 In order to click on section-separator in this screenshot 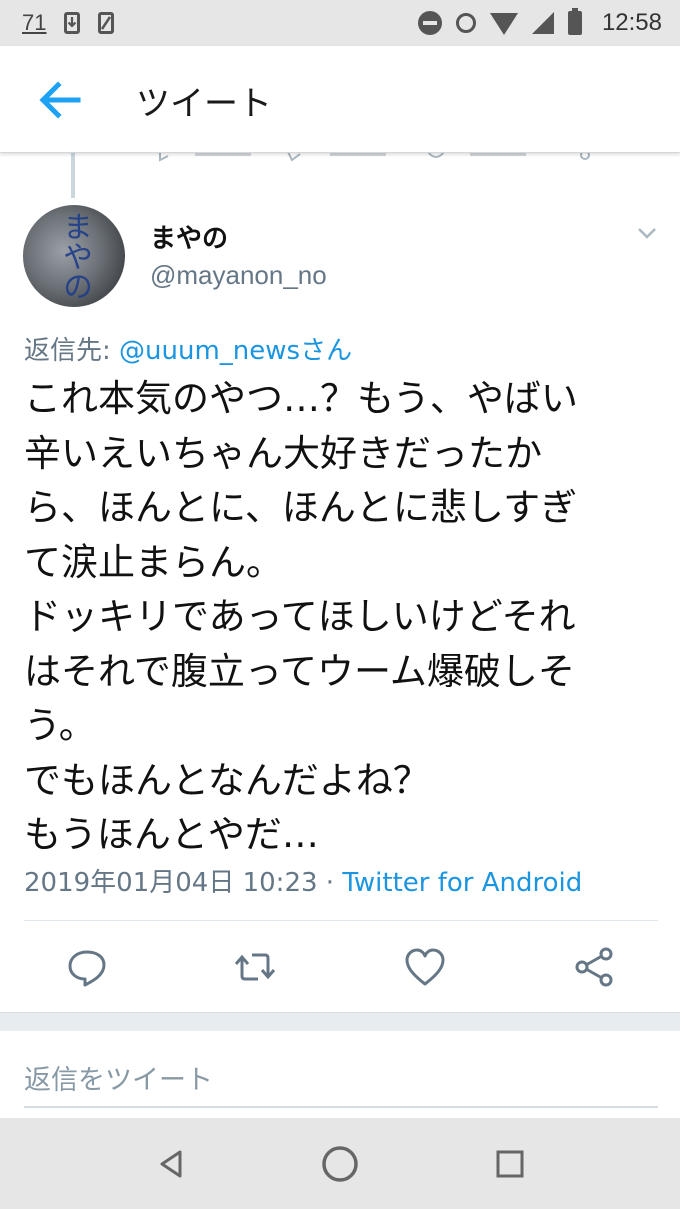, I will do `click(340, 1021)`.